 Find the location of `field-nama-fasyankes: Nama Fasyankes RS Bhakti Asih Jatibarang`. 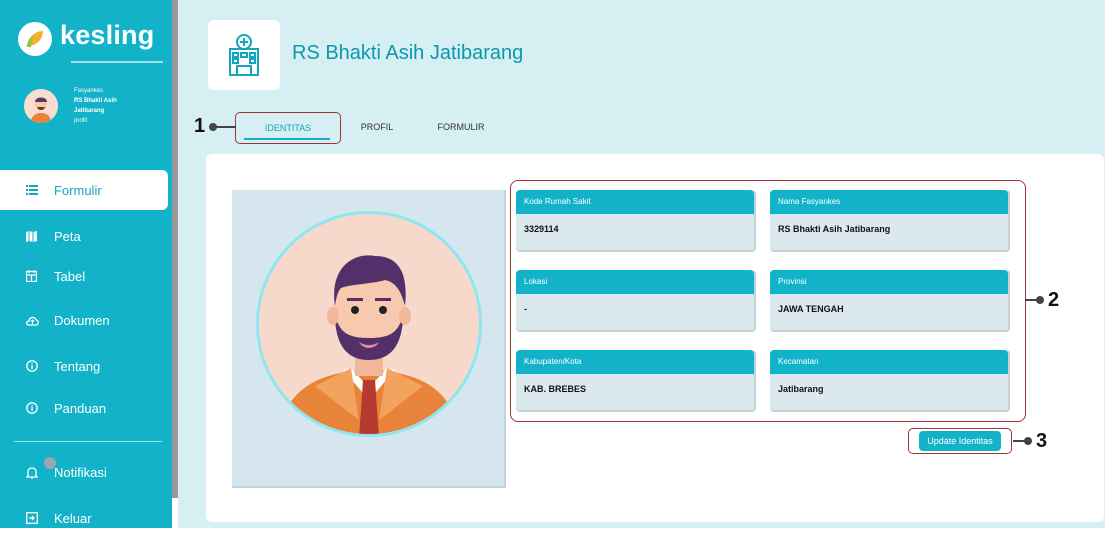

field-nama-fasyankes: Nama Fasyankes RS Bhakti Asih Jatibarang is located at coordinates (890, 221).